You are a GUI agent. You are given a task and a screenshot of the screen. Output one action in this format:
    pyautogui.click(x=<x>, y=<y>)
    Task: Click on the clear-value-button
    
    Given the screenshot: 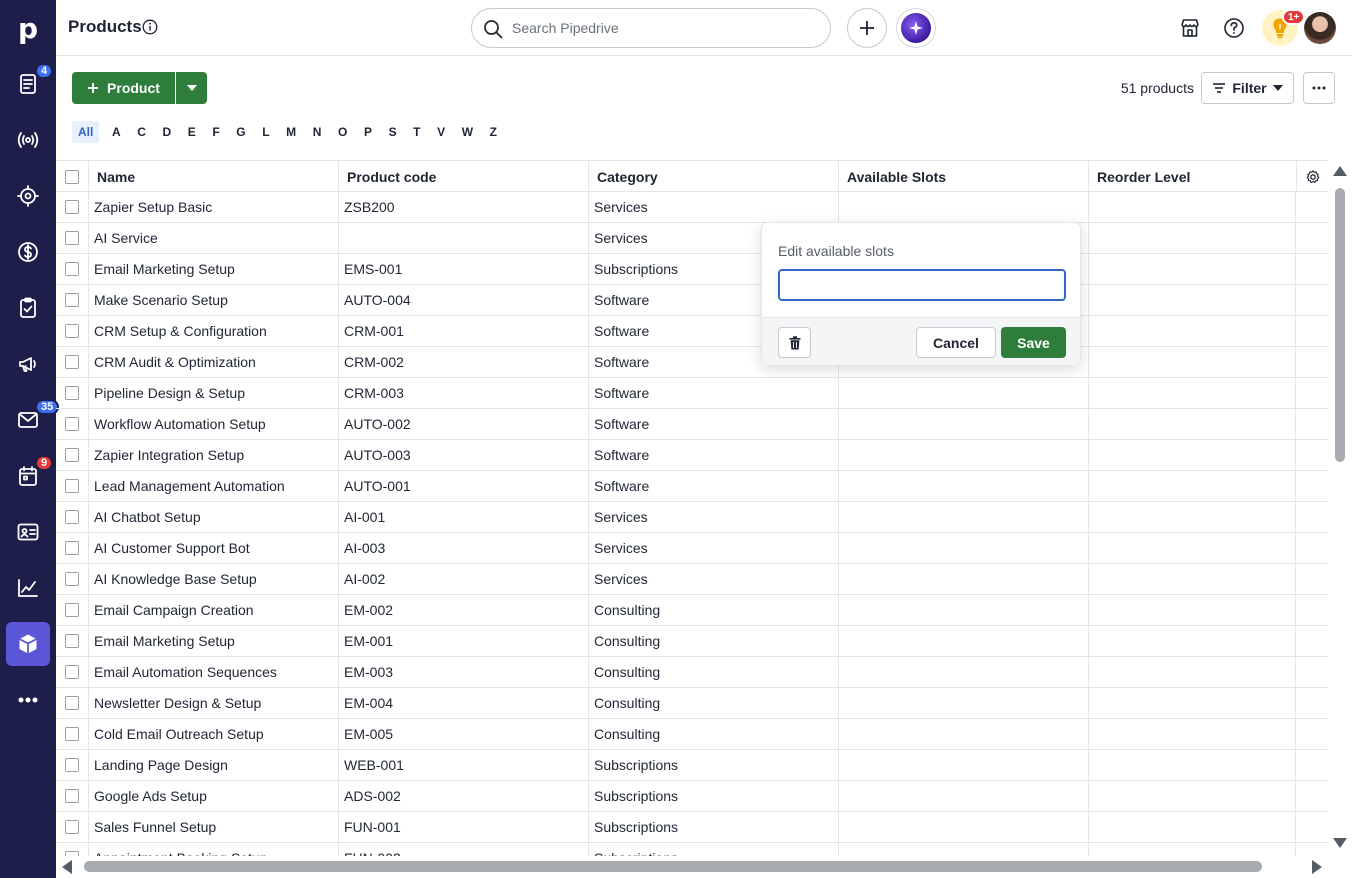 What is the action you would take?
    pyautogui.click(x=794, y=342)
    